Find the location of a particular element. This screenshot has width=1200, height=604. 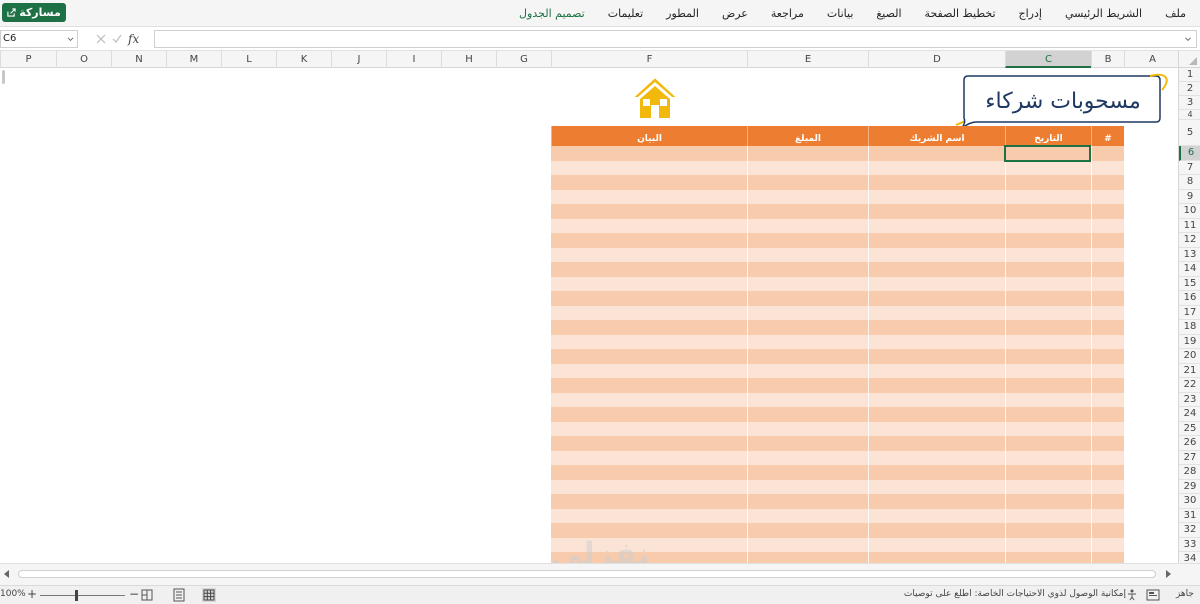

row-header: 16 is located at coordinates (1189, 298).